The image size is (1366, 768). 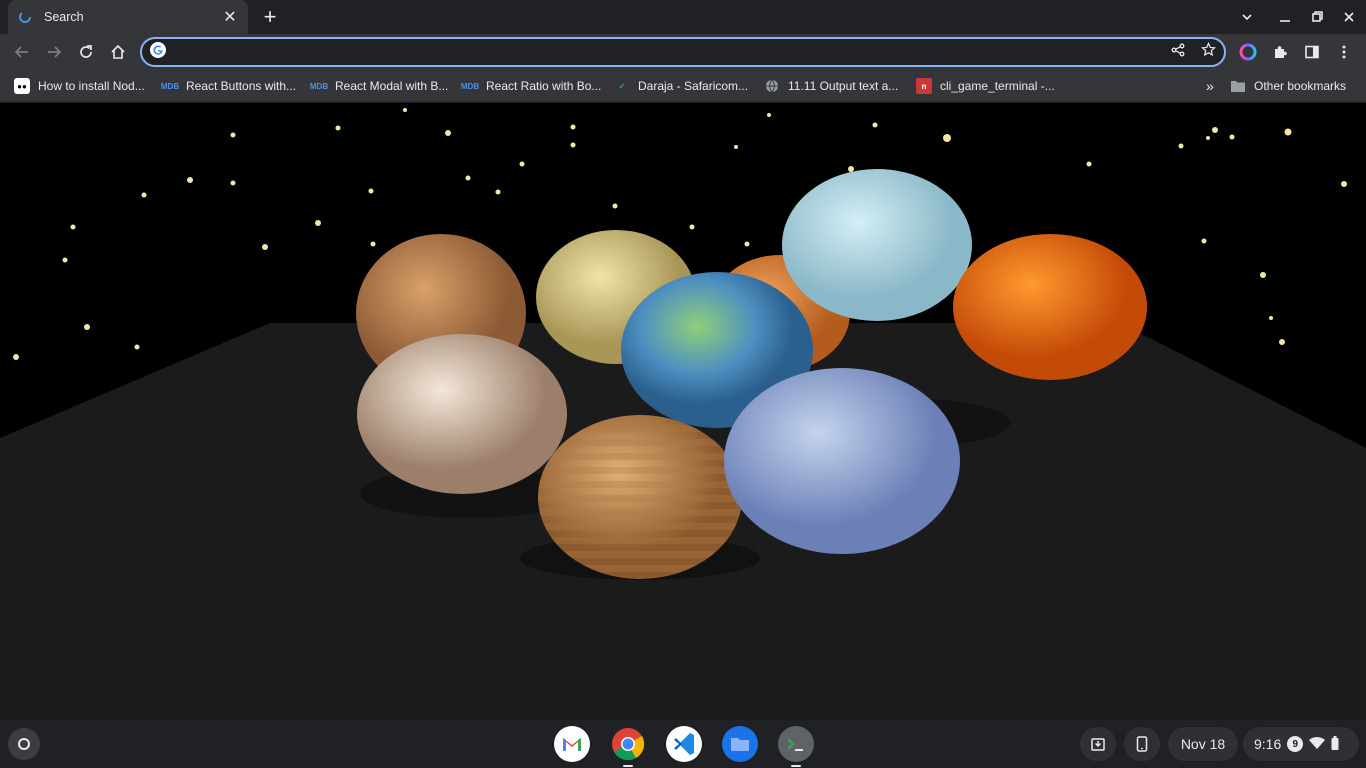 What do you see at coordinates (572, 744) in the screenshot?
I see `gmail-icon` at bounding box center [572, 744].